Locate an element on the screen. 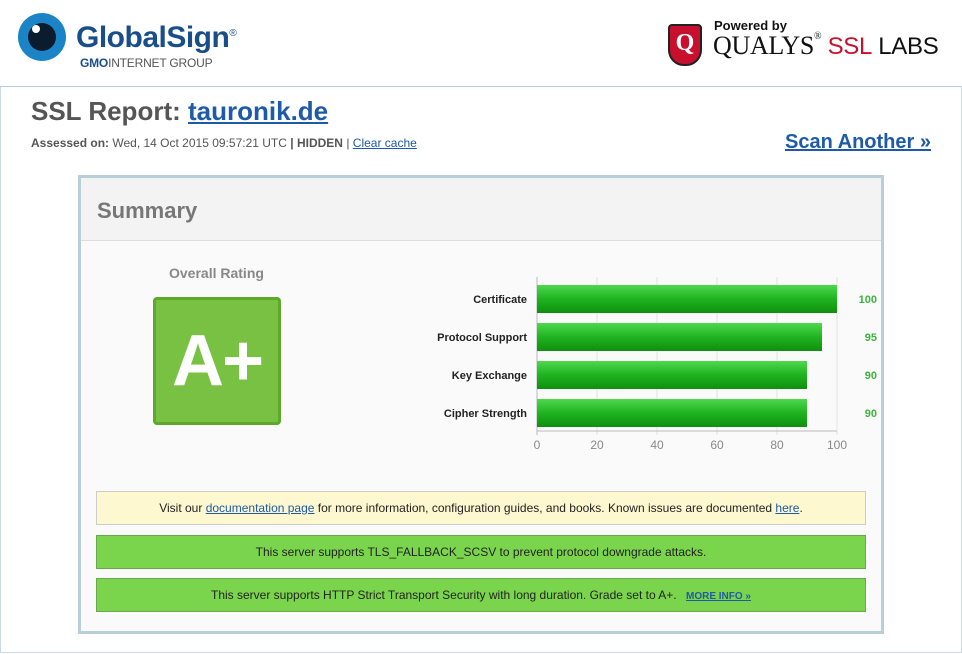  domain-link: tauronik.de is located at coordinates (258, 111).